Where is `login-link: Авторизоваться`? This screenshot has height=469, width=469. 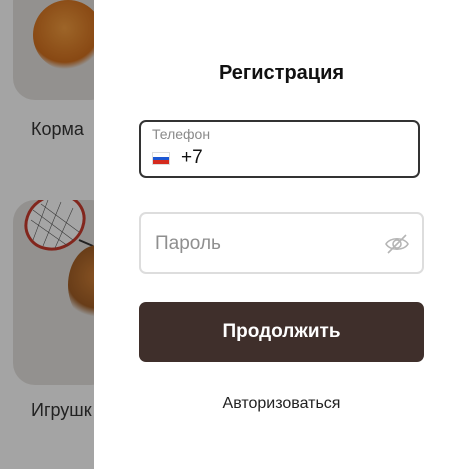 login-link: Авторизоваться is located at coordinates (281, 404).